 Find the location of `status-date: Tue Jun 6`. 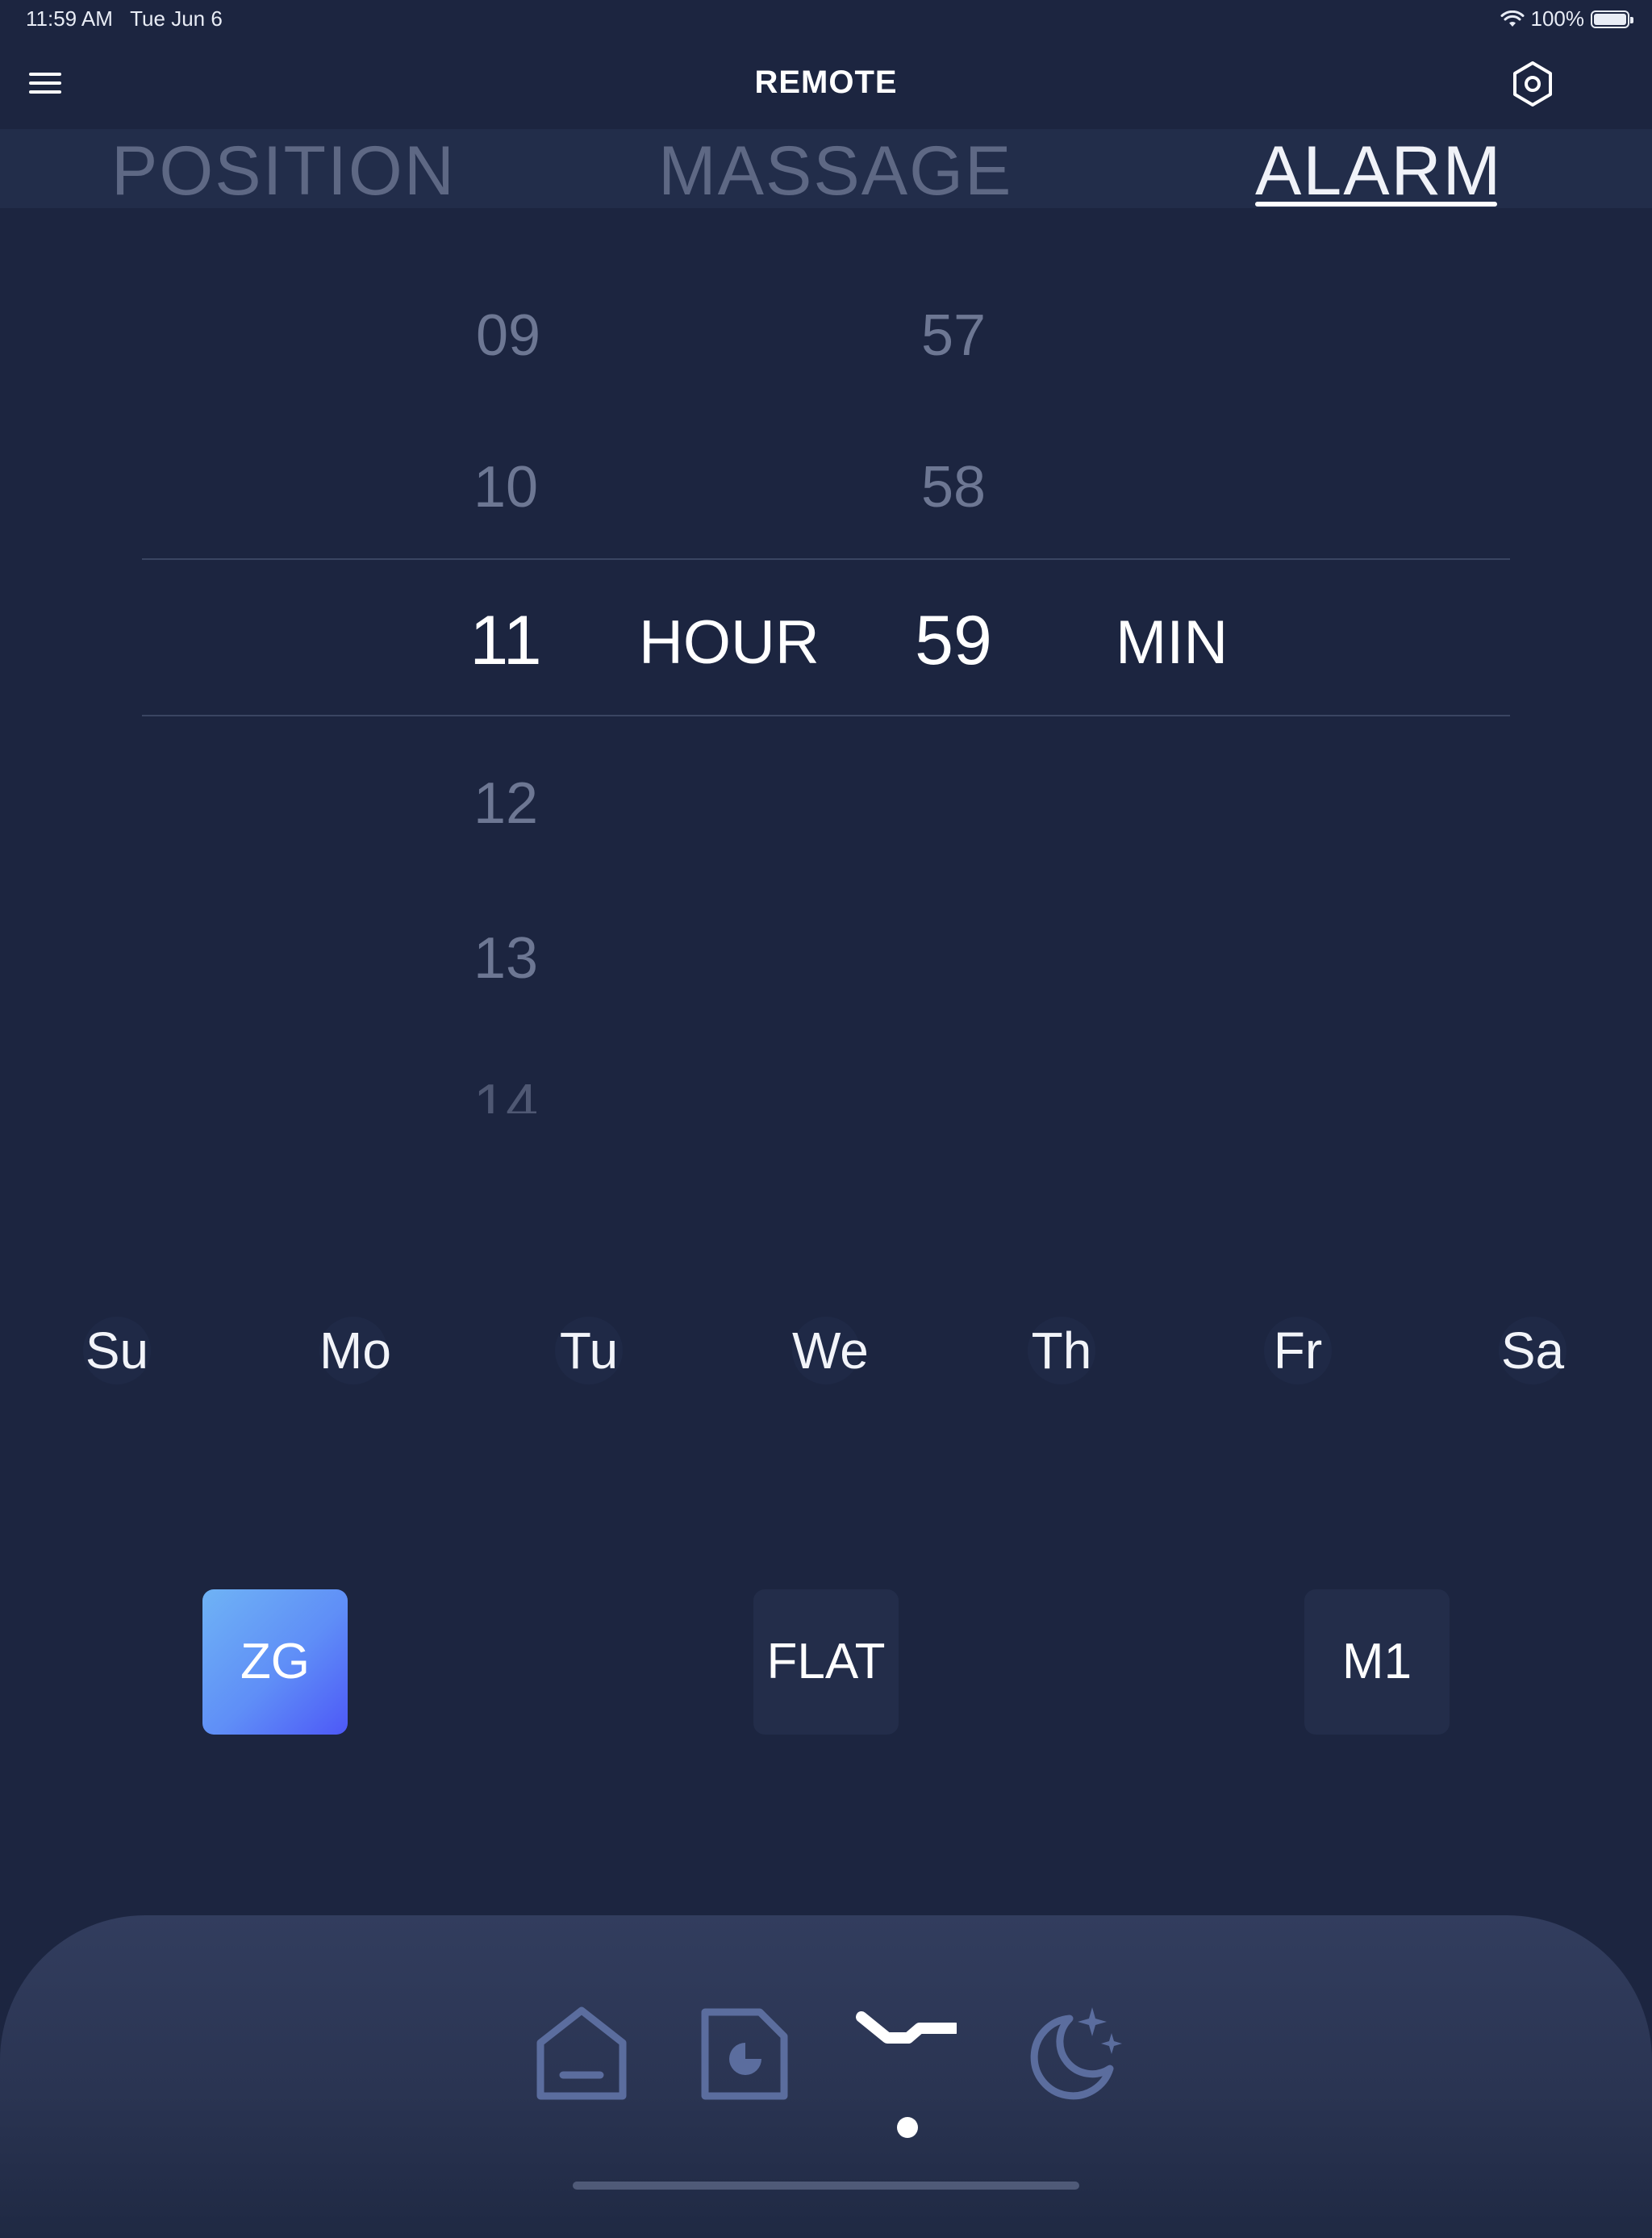

status-date: Tue Jun 6 is located at coordinates (176, 19).